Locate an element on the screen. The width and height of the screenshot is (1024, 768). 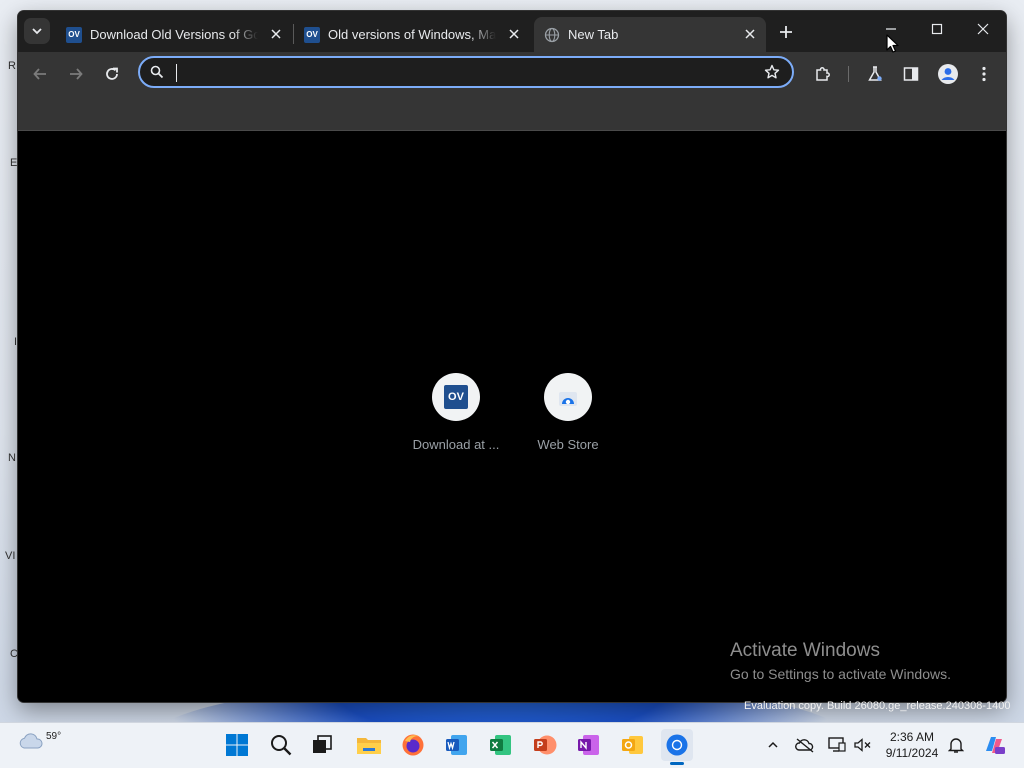
powerpoint-button is located at coordinates (545, 745).